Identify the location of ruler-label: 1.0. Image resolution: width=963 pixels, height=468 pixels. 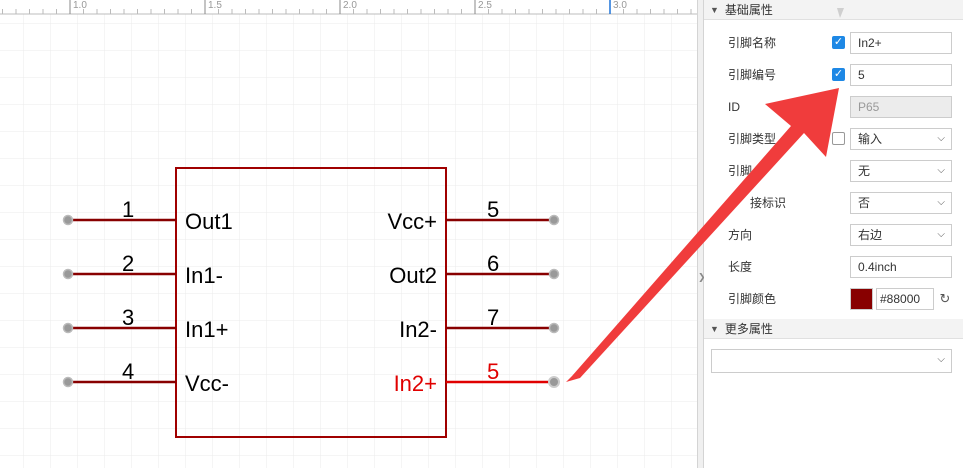
(80, 5).